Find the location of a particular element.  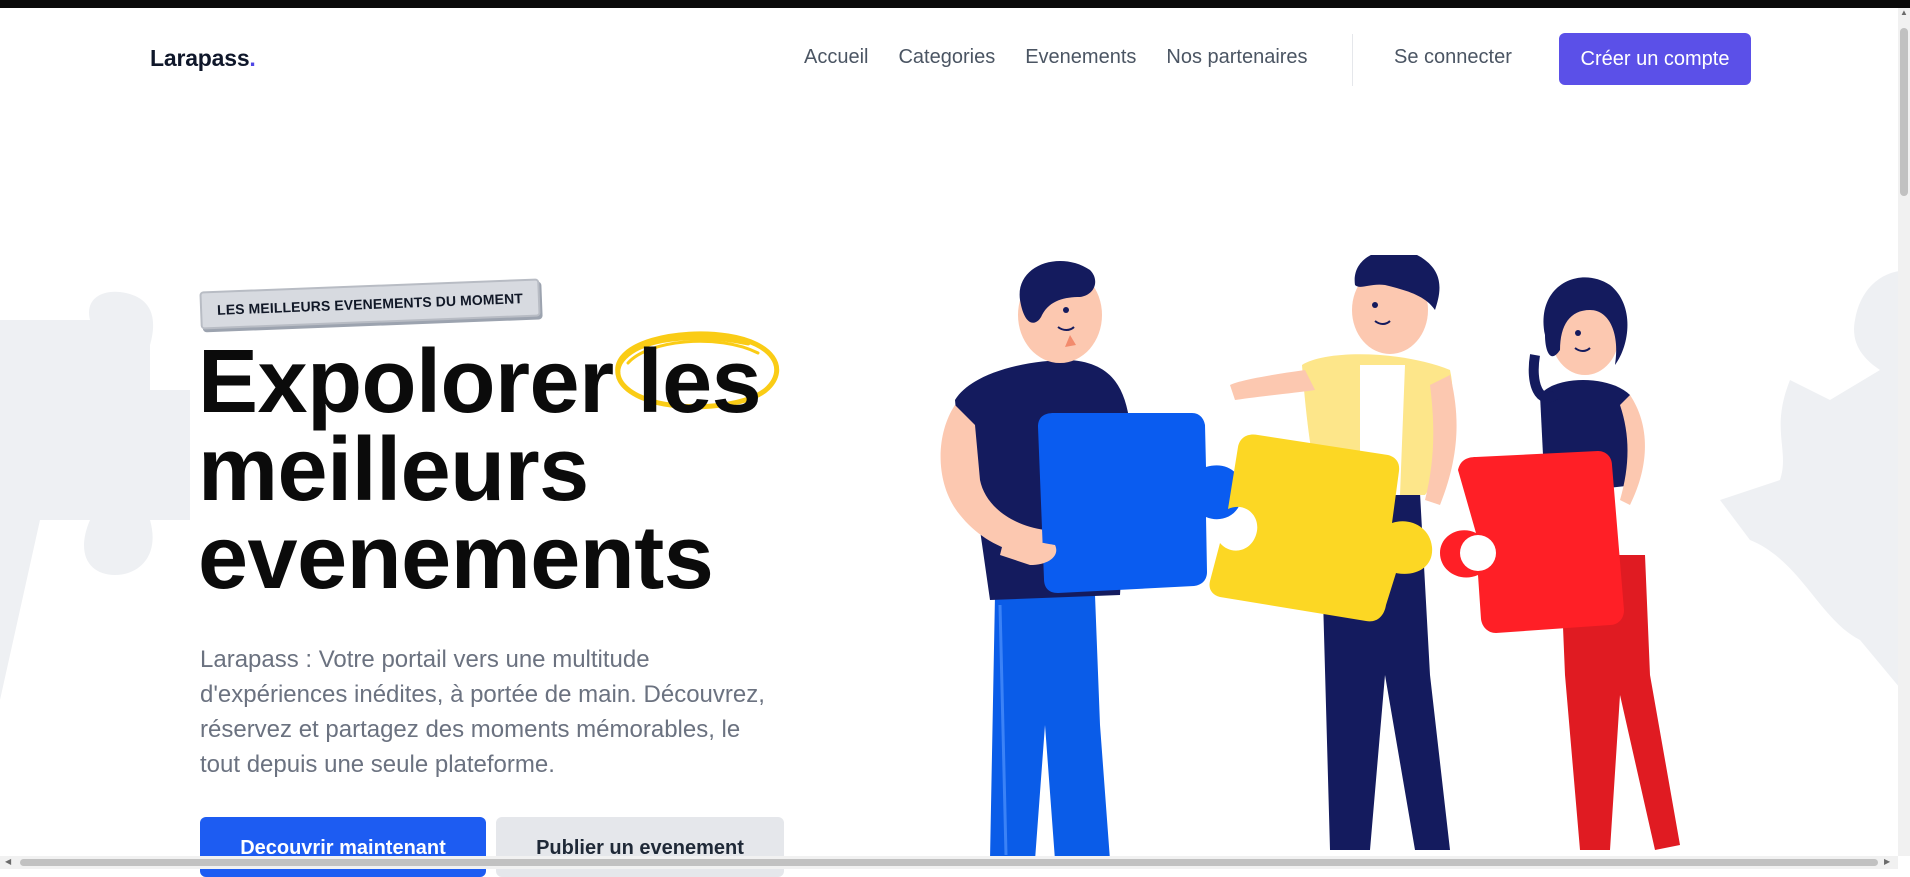

browser-top-strip is located at coordinates (955, 4).